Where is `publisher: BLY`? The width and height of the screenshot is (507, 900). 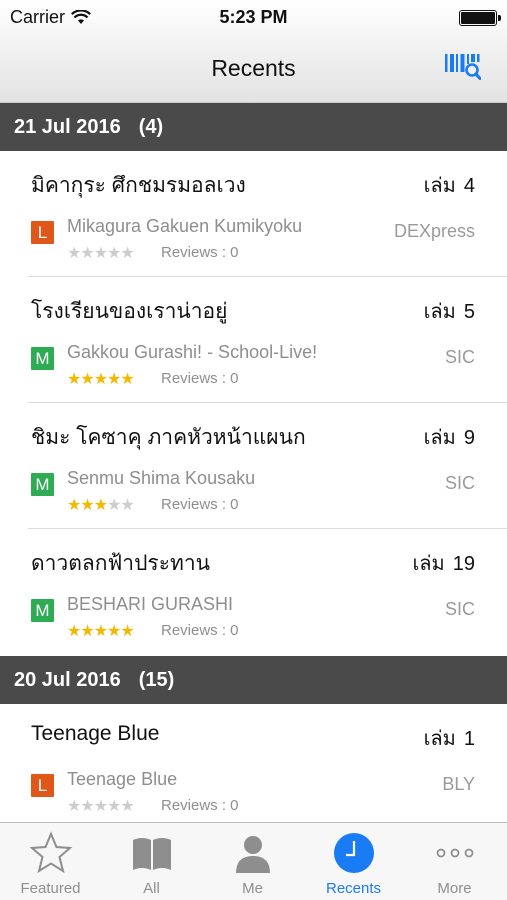
publisher: BLY is located at coordinates (458, 784).